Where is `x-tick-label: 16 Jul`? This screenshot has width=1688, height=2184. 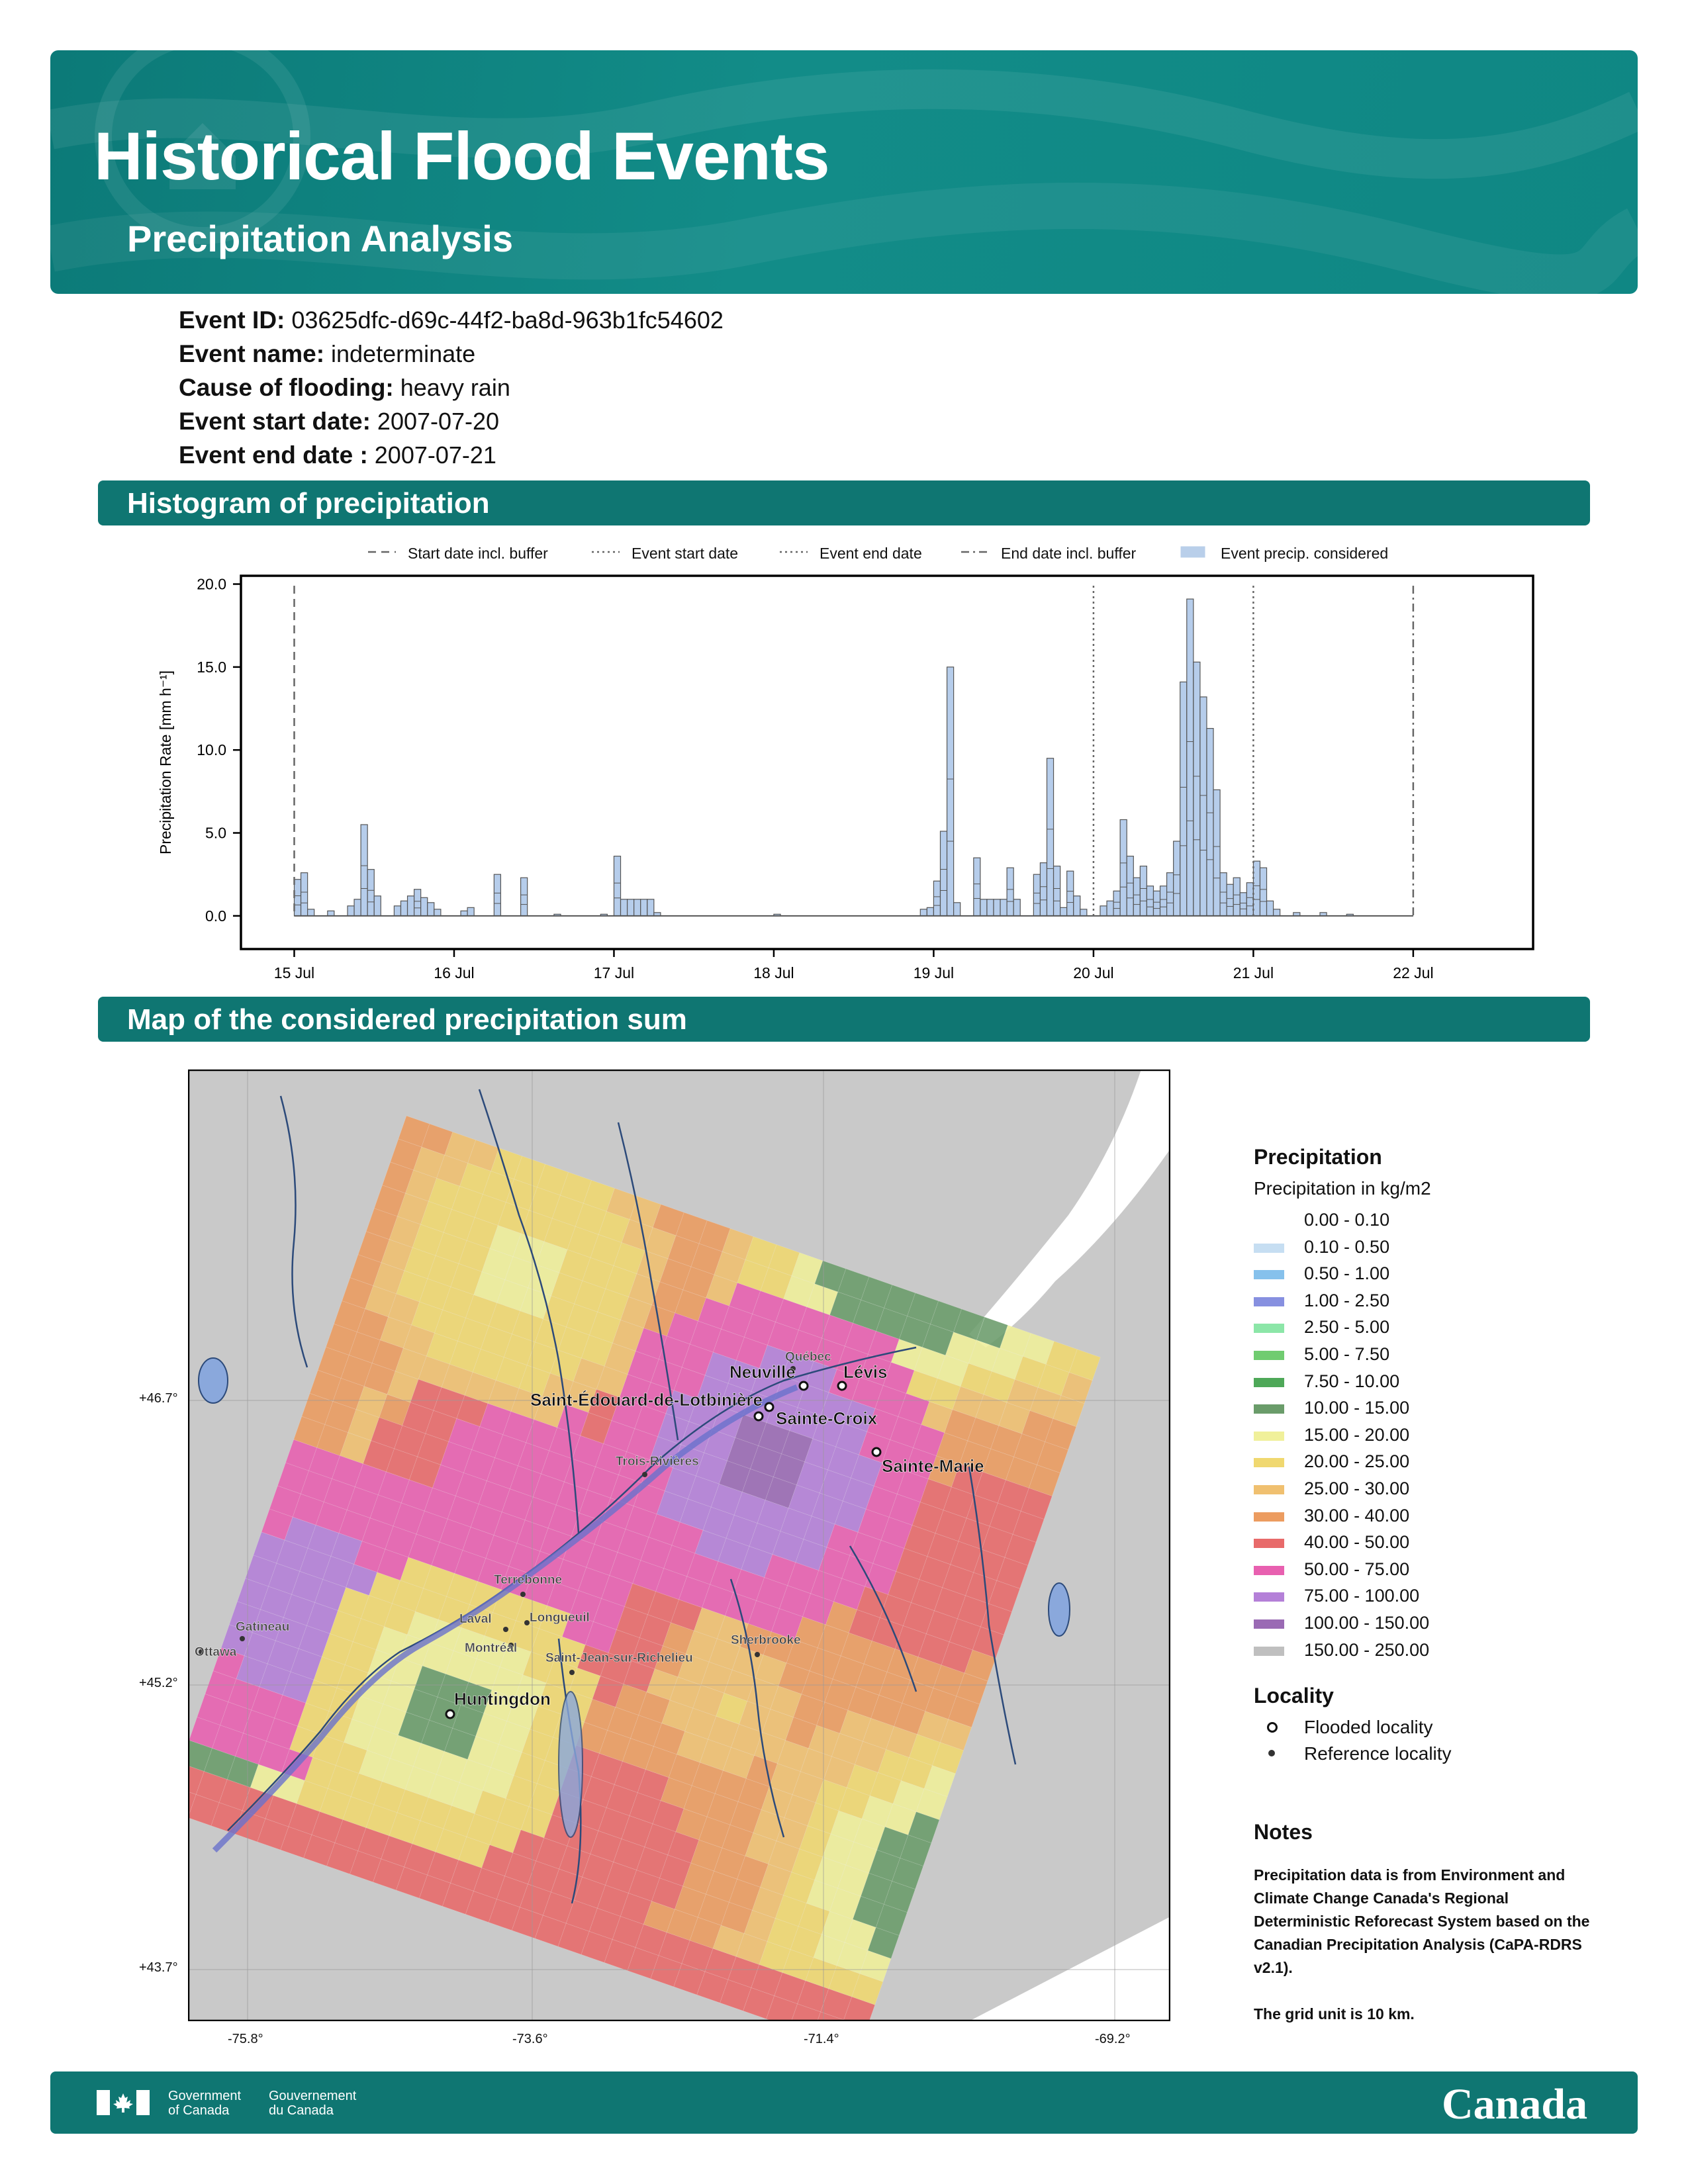 x-tick-label: 16 Jul is located at coordinates (454, 973).